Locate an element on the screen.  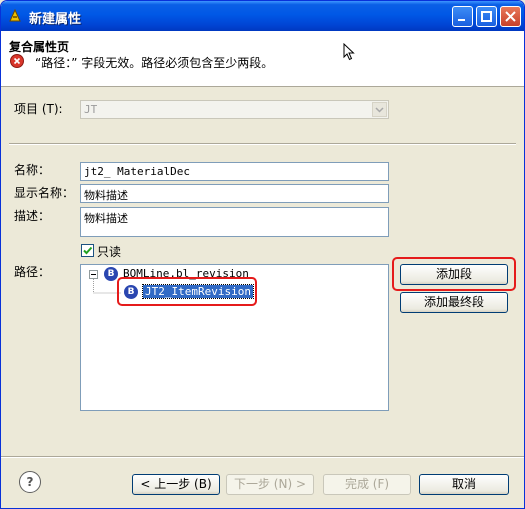
display-name-input: 物料描述 is located at coordinates (234, 193).